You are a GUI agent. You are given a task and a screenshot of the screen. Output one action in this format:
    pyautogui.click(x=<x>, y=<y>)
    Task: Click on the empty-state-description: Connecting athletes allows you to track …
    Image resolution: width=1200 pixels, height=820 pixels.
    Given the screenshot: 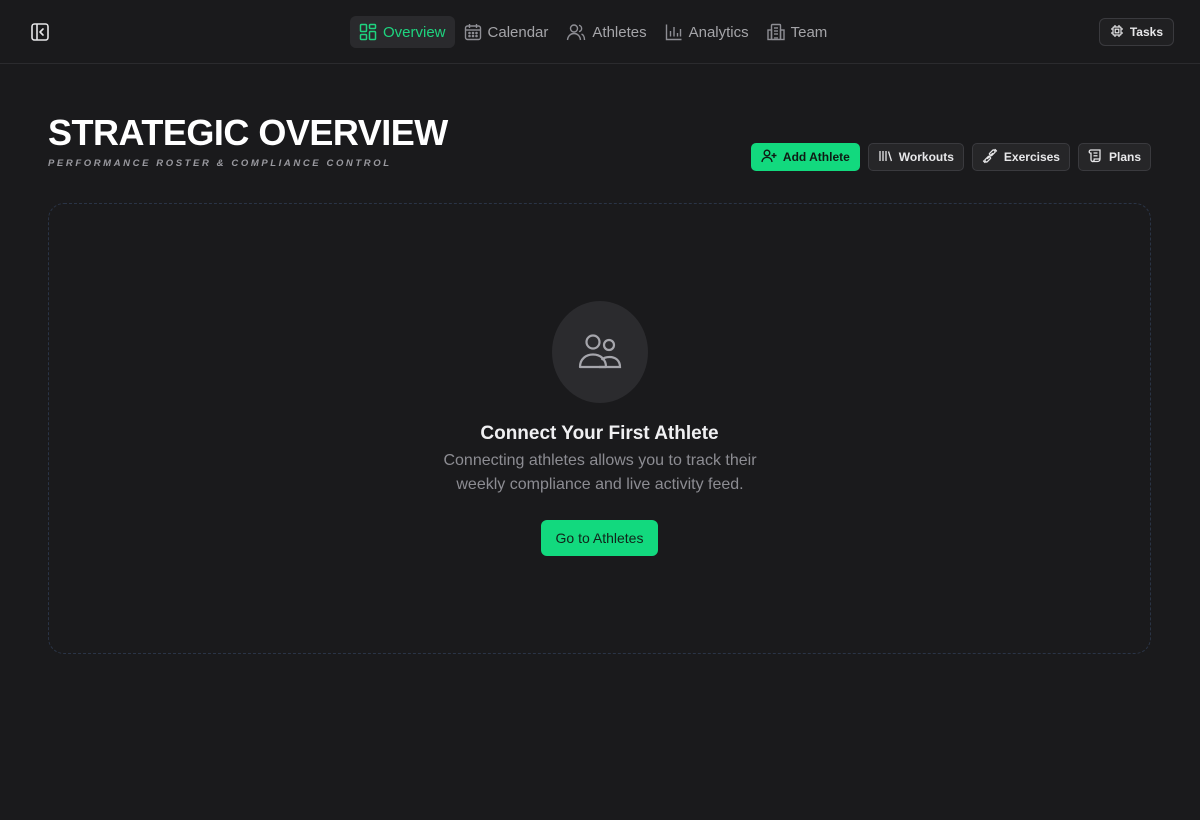 What is the action you would take?
    pyautogui.click(x=600, y=472)
    